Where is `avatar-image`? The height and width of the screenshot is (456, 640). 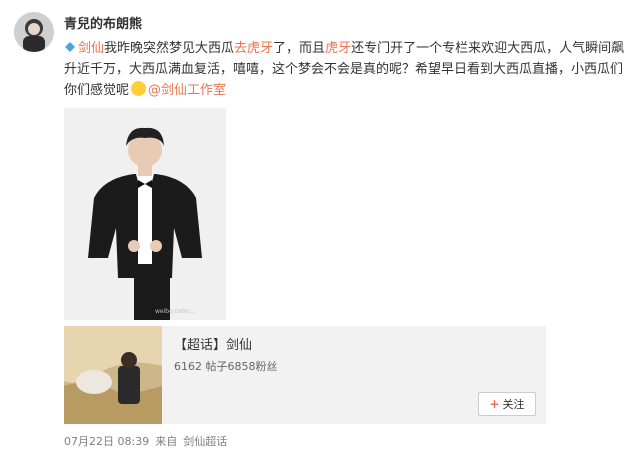 avatar-image is located at coordinates (34, 32).